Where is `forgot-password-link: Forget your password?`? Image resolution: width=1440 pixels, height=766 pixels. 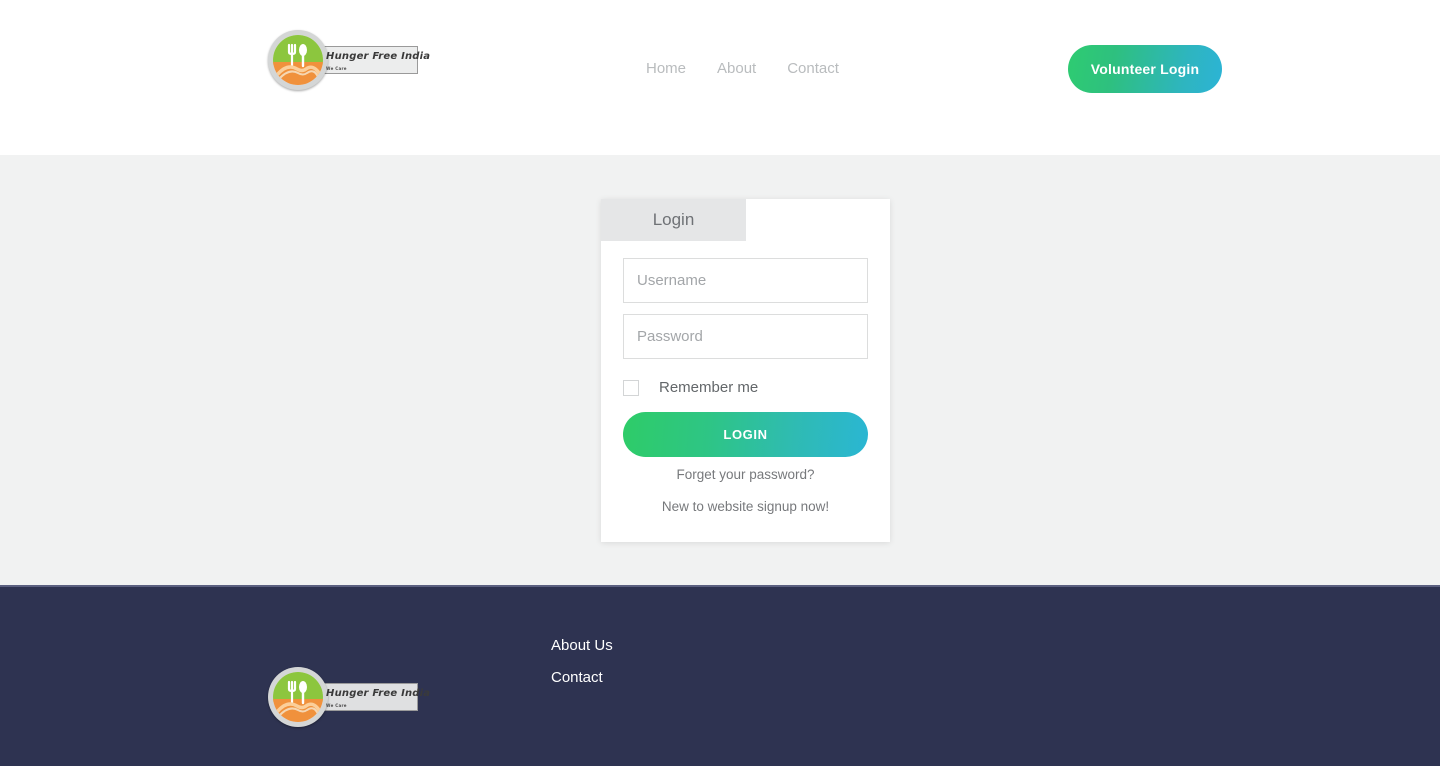 forgot-password-link: Forget your password? is located at coordinates (745, 474).